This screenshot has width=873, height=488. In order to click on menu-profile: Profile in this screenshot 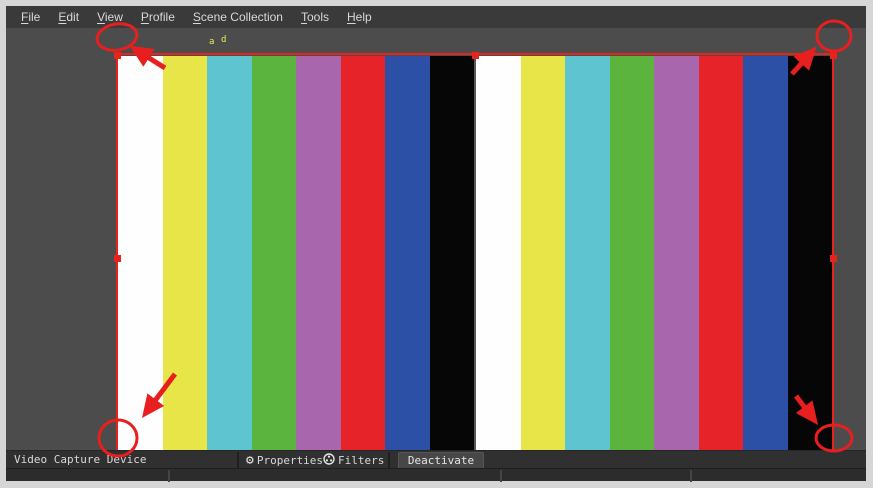, I will do `click(158, 17)`.